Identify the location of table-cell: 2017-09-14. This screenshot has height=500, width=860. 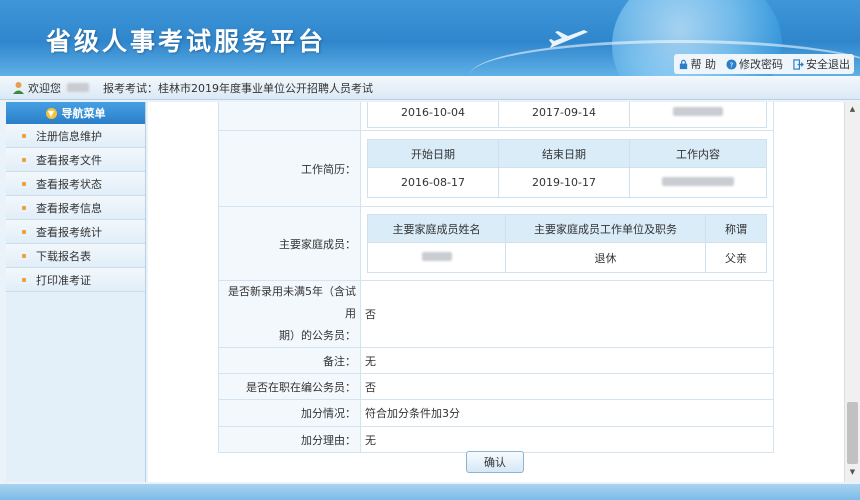
(564, 115).